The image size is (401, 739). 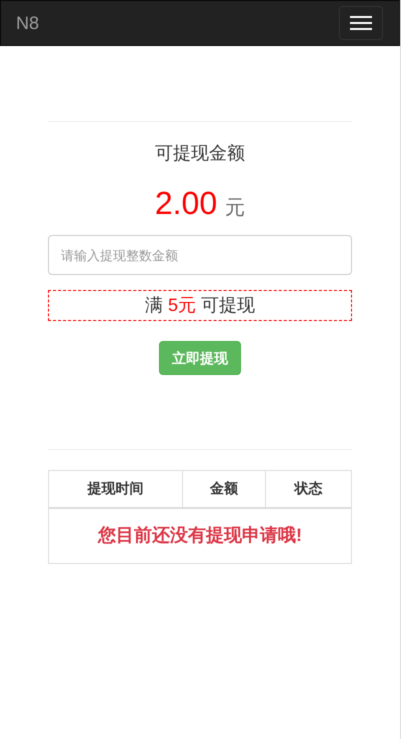 I want to click on note-prefix: 满, so click(x=153, y=305).